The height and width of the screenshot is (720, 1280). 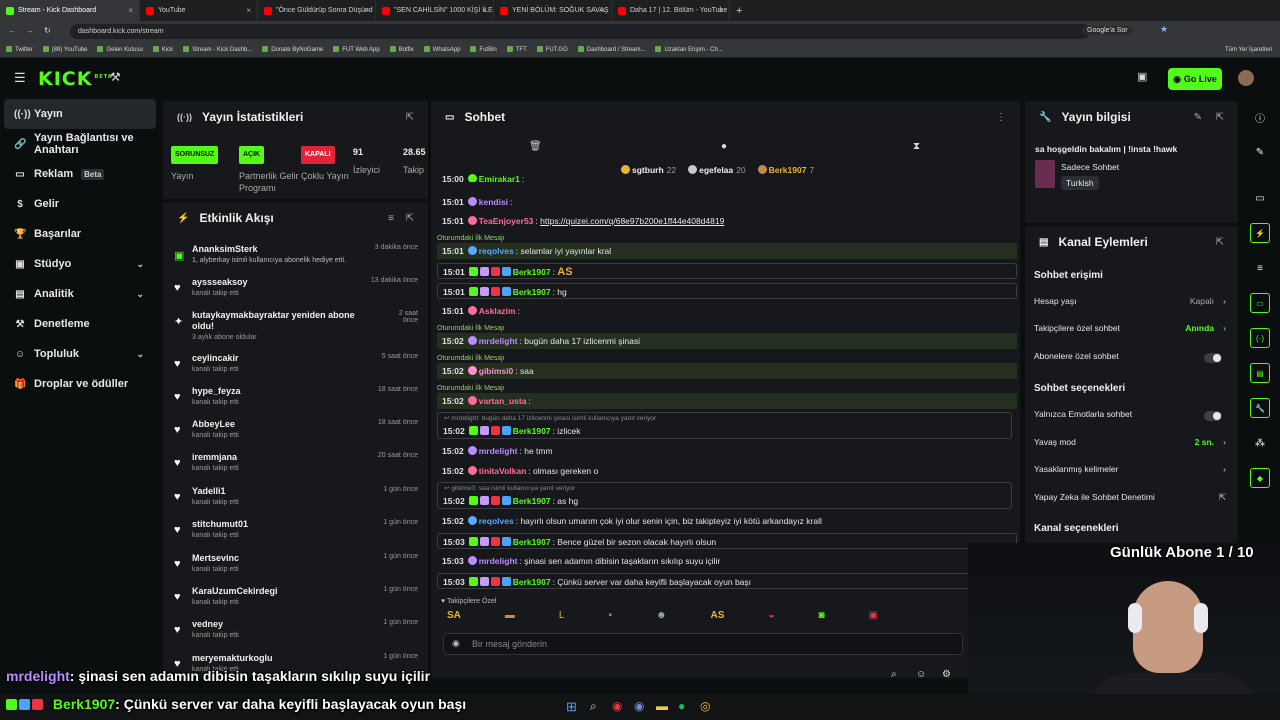 What do you see at coordinates (1260, 303) in the screenshot?
I see `chat-icon: ▭` at bounding box center [1260, 303].